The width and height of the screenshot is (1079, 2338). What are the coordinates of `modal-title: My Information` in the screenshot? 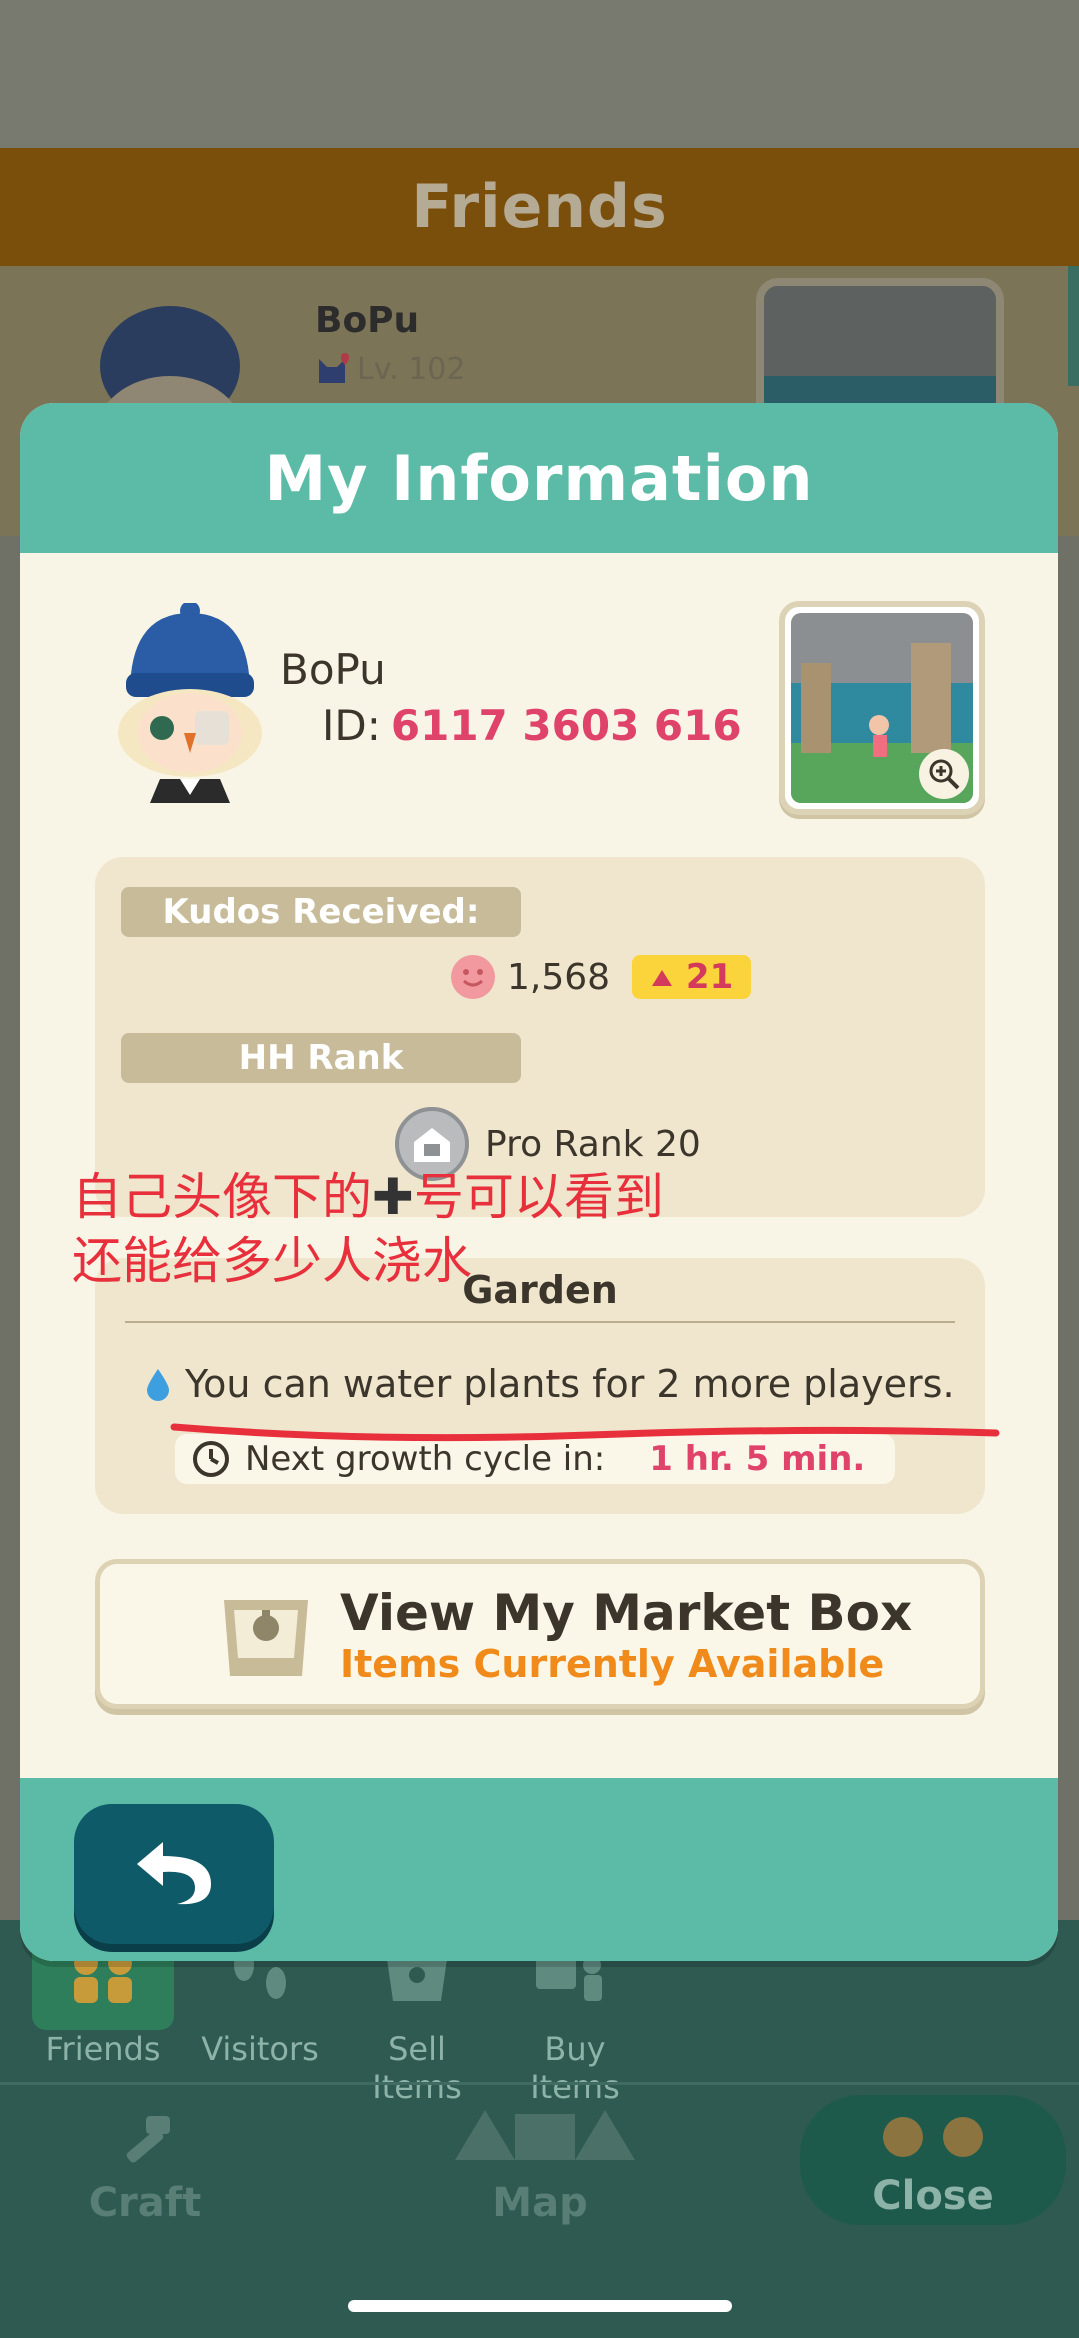 It's located at (539, 478).